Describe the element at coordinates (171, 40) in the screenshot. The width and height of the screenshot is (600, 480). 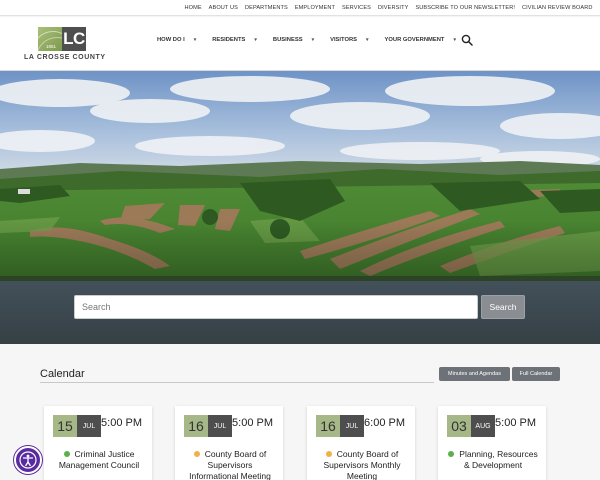
I see `nav-label: How Do I` at that location.